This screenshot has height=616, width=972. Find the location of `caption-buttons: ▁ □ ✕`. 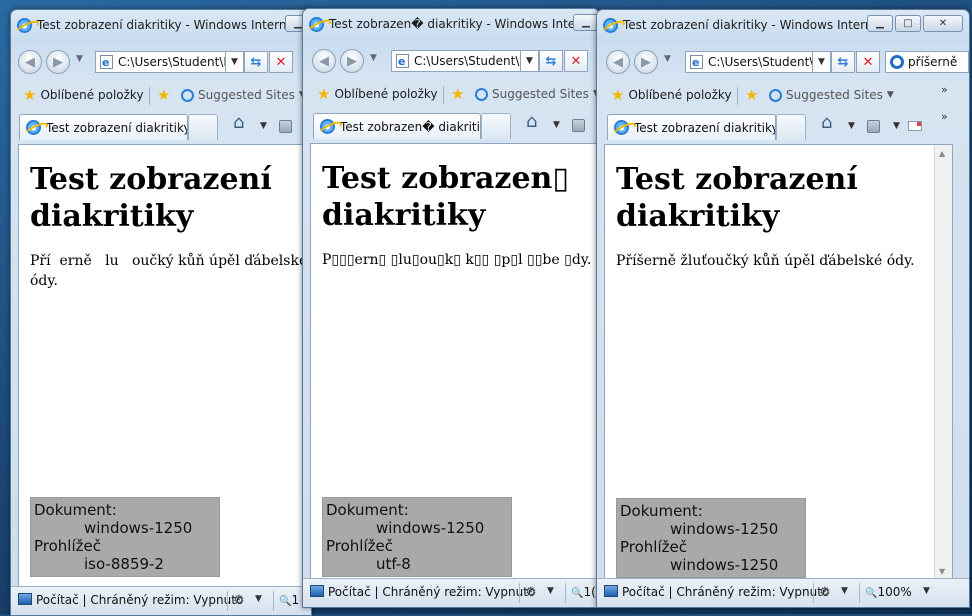

caption-buttons: ▁ □ ✕ is located at coordinates (915, 23).